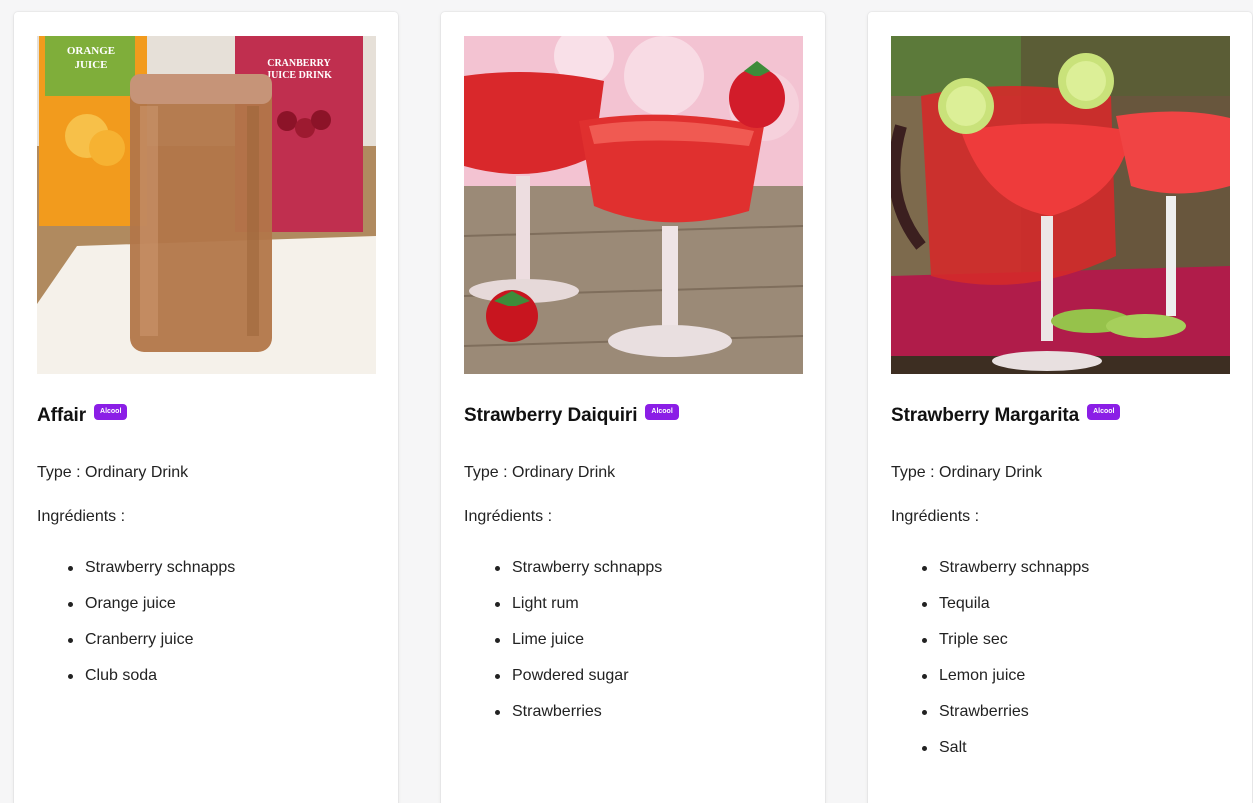 The height and width of the screenshot is (803, 1253). Describe the element at coordinates (91, 51) in the screenshot. I see `carton-left-text-1: ORANGE` at that location.